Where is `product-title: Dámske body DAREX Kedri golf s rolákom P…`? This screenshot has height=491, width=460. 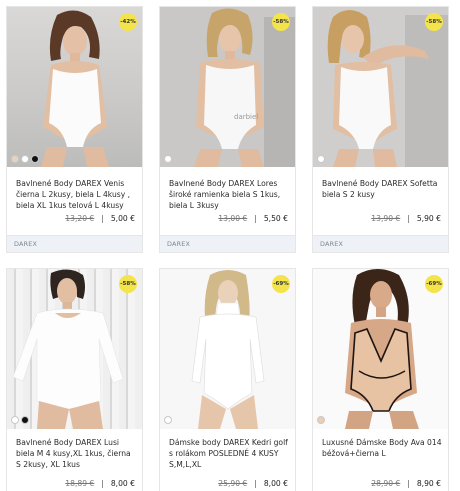
product-title: Dámske body DAREX Kedri golf s rolákom P… is located at coordinates (229, 453).